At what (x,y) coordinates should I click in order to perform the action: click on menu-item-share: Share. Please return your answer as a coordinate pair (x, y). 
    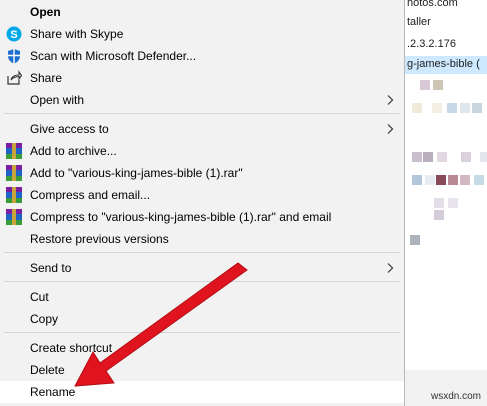
    Looking at the image, I should click on (202, 78).